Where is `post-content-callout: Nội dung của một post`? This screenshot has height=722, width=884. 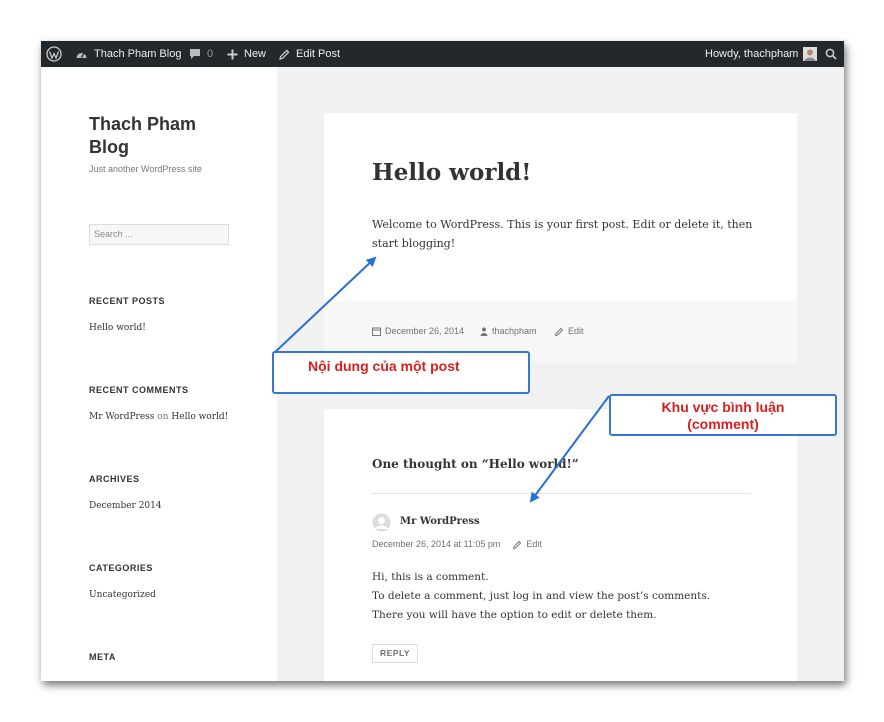
post-content-callout: Nội dung của một post is located at coordinates (401, 372).